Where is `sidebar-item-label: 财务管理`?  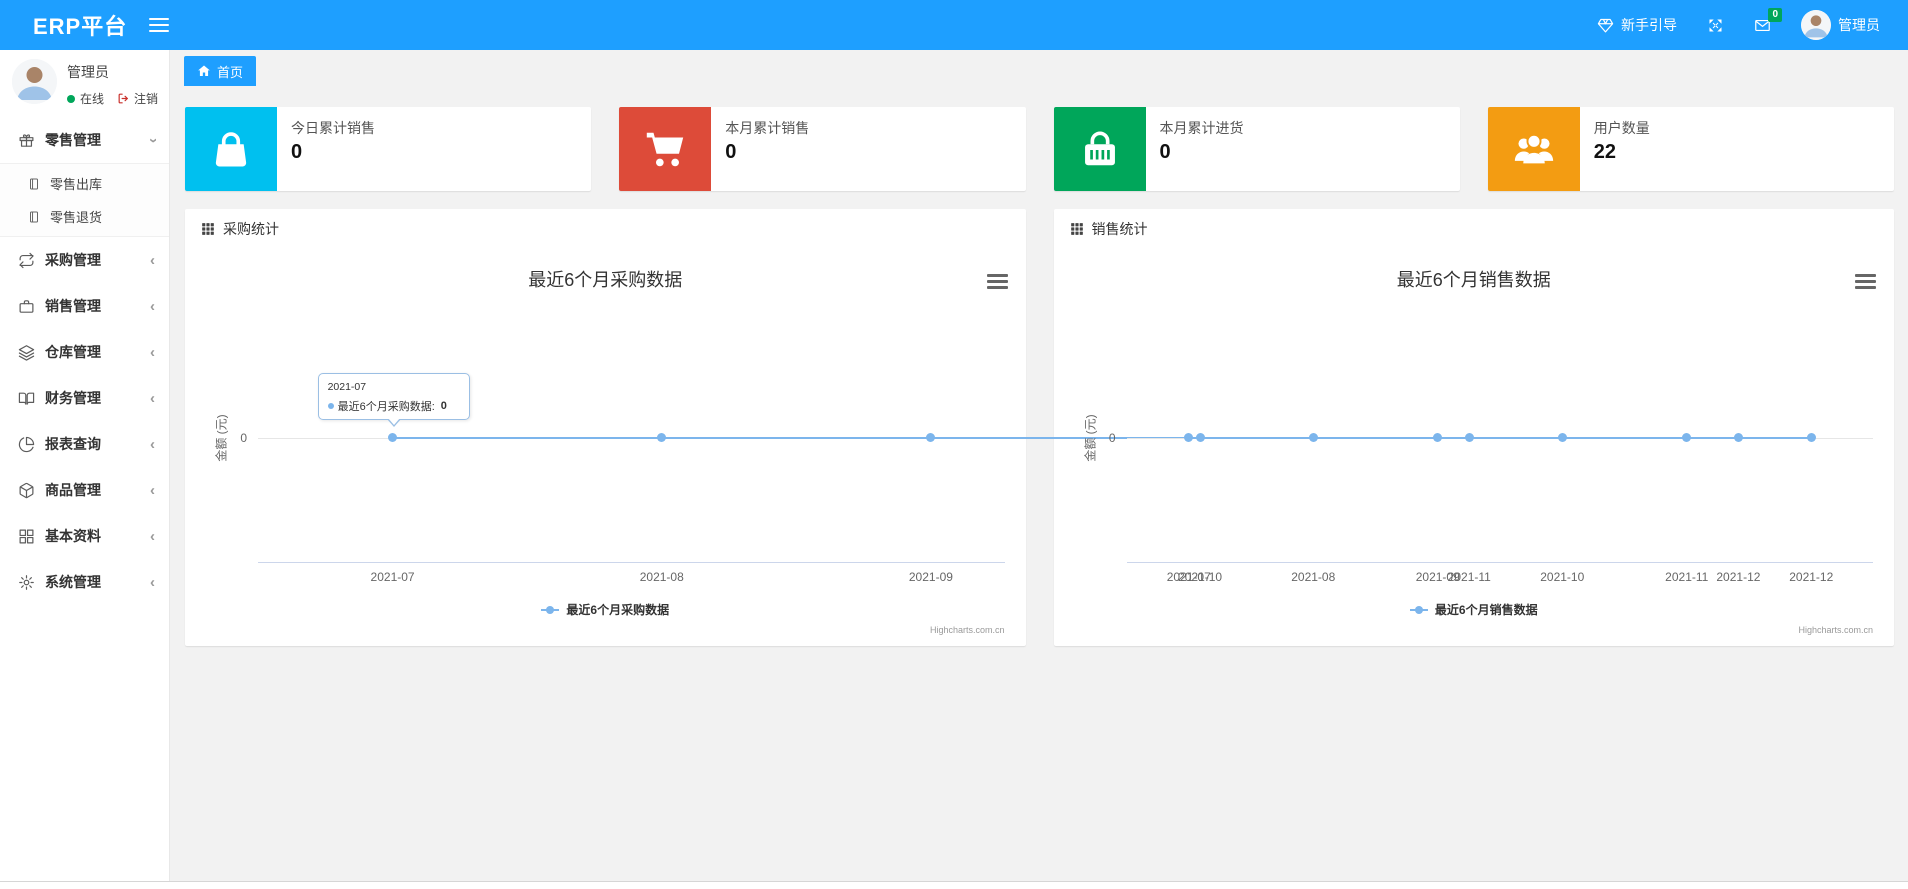
sidebar-item-label: 财务管理 is located at coordinates (73, 398).